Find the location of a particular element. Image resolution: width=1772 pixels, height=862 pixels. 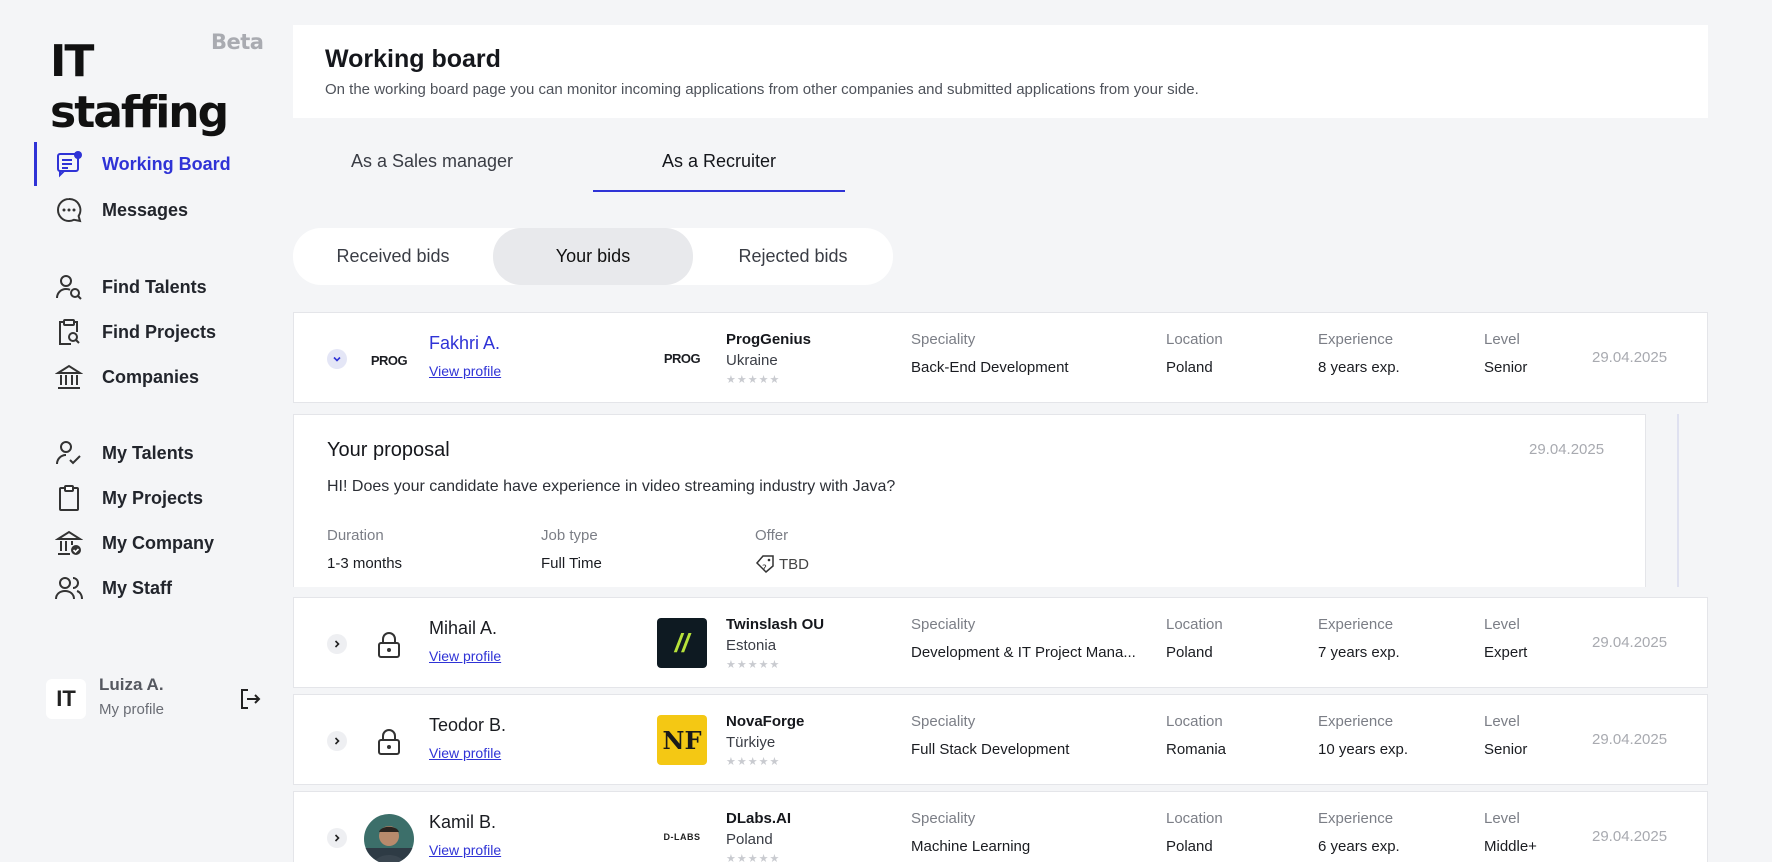

experience-value: 10 years exp. is located at coordinates (1363, 749).